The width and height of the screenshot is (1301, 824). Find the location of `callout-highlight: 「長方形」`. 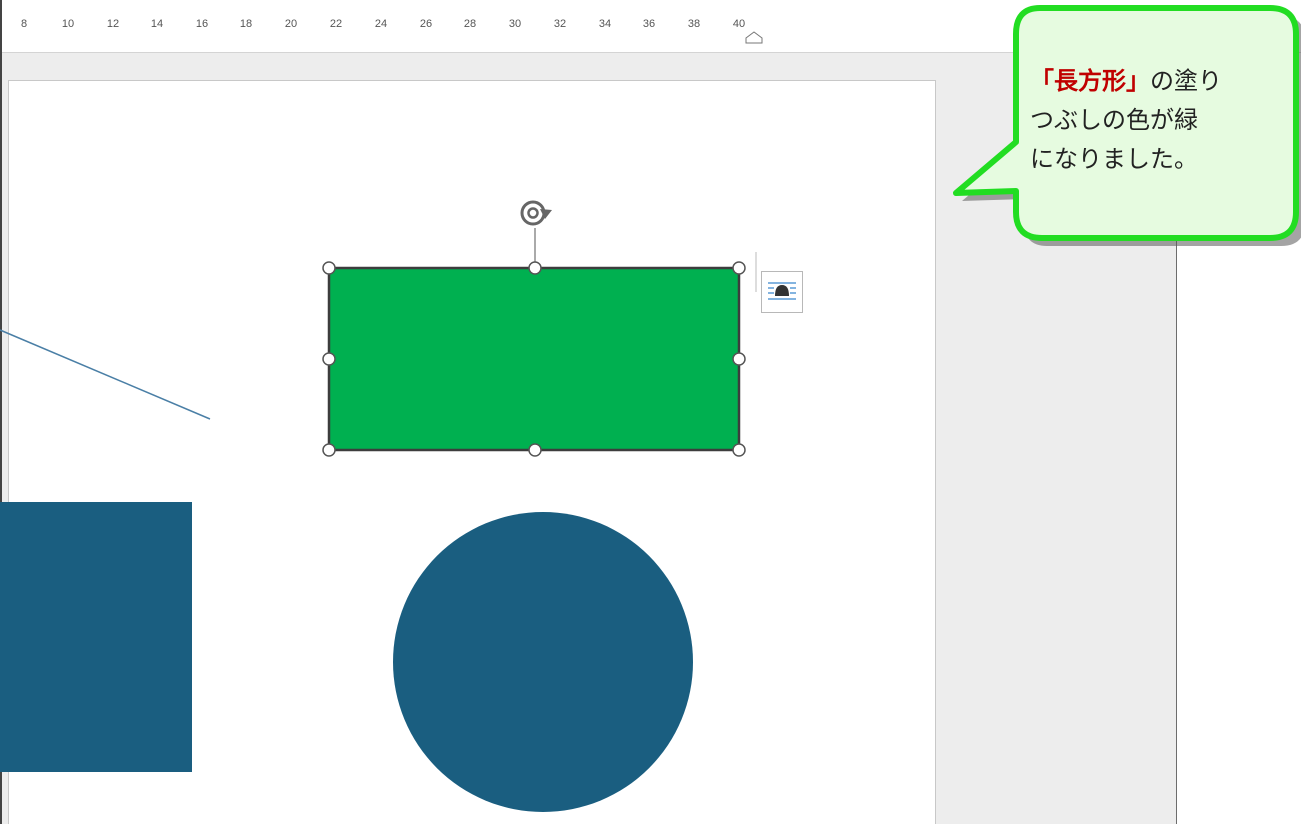

callout-highlight: 「長方形」 is located at coordinates (1090, 81).